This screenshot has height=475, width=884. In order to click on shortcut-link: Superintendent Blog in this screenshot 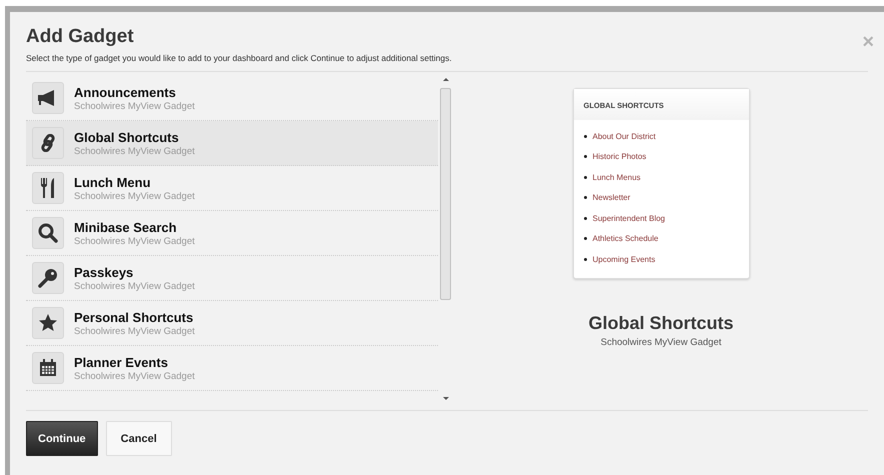, I will do `click(628, 218)`.